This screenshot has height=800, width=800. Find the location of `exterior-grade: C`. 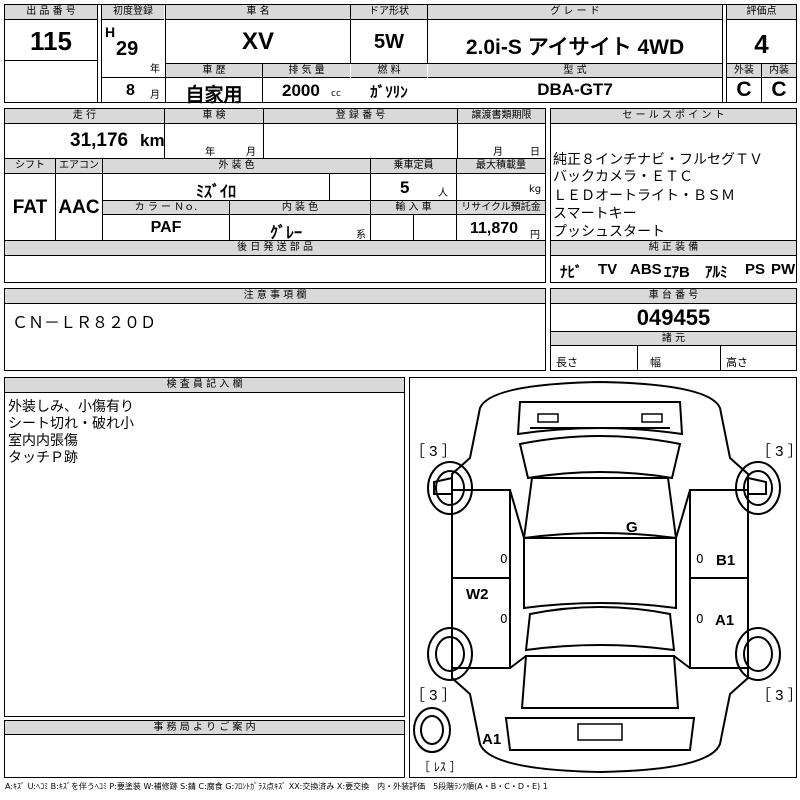

exterior-grade: C is located at coordinates (744, 89).